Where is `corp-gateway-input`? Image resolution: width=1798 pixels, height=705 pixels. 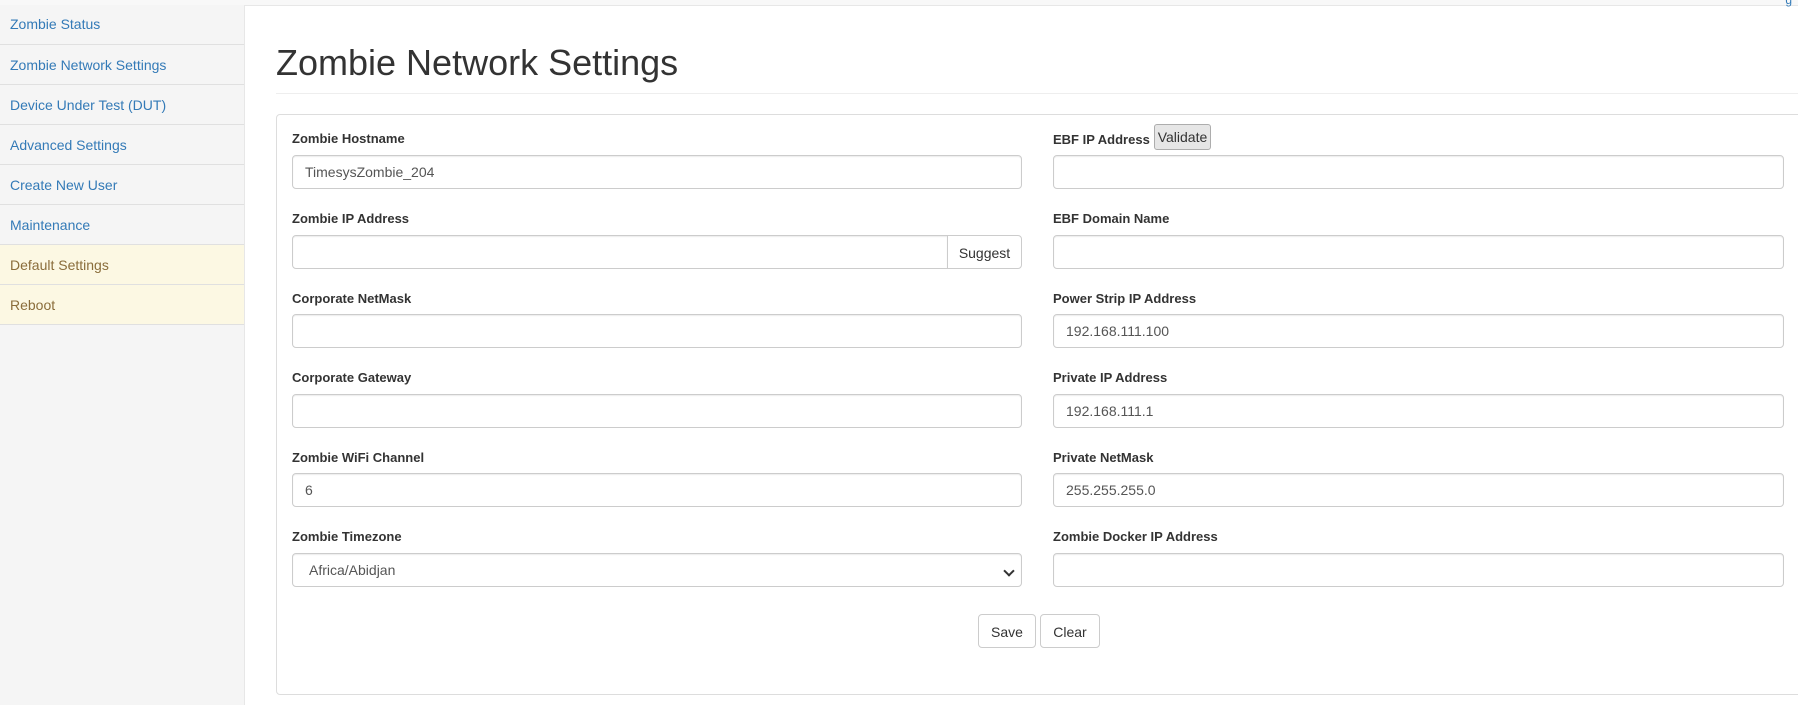 corp-gateway-input is located at coordinates (657, 411).